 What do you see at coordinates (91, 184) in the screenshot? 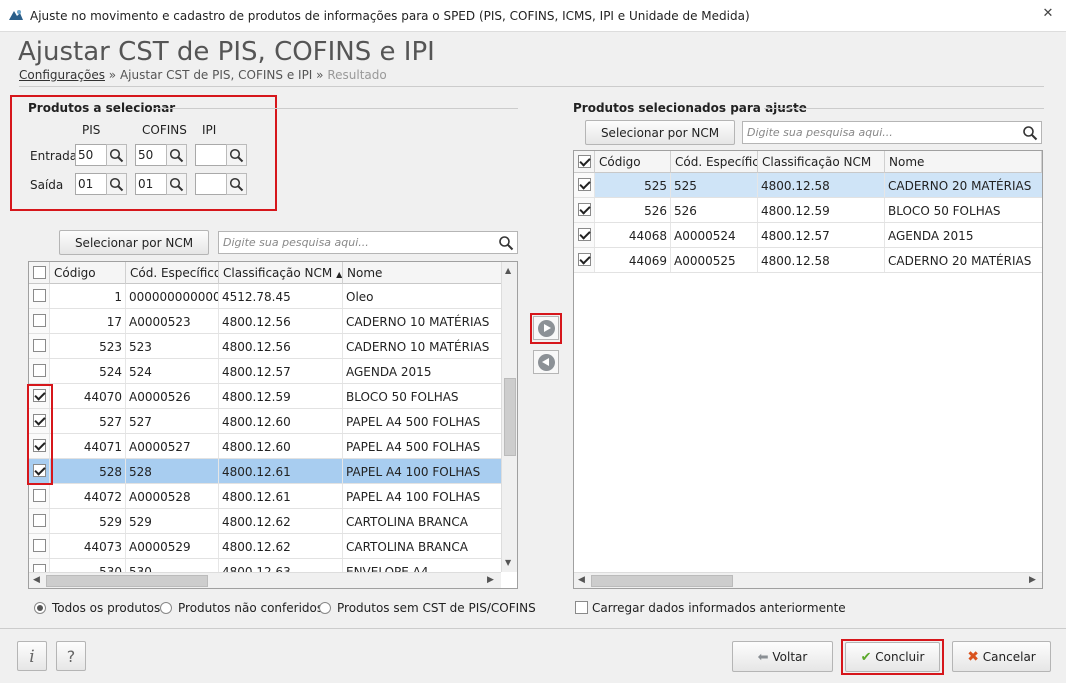
I see `saida-pis-input: 01` at bounding box center [91, 184].